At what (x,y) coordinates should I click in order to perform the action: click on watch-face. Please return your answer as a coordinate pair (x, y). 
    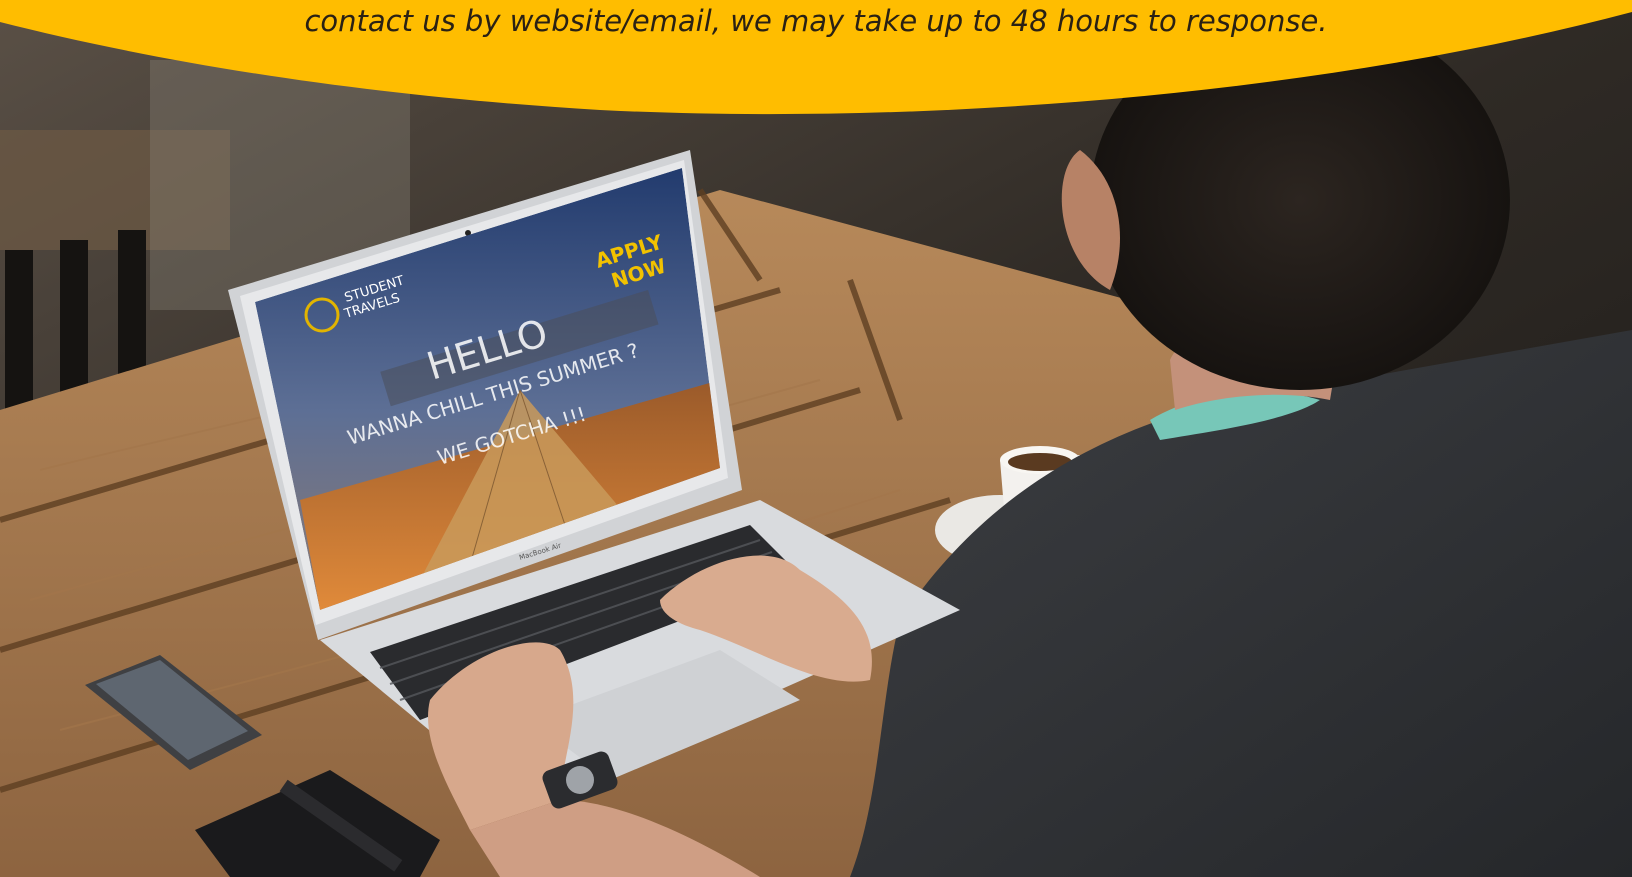
    Looking at the image, I should click on (580, 780).